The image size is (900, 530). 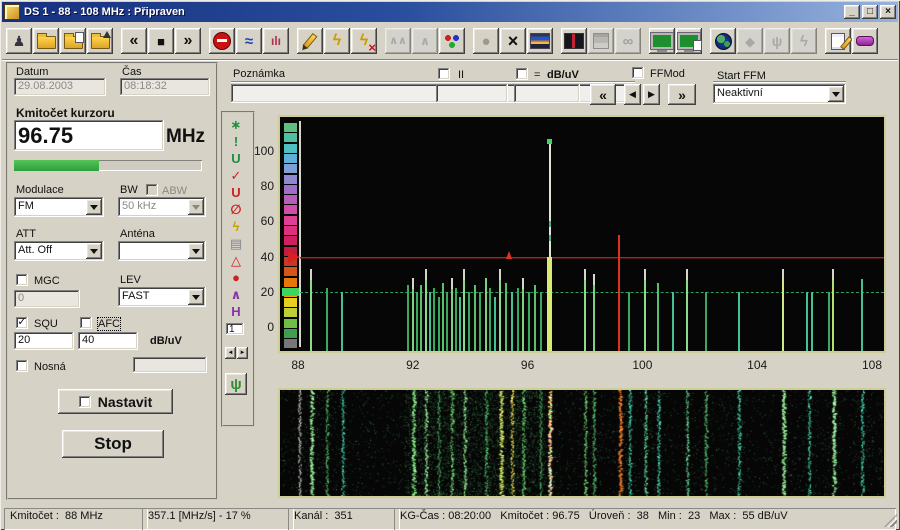 What do you see at coordinates (723, 41) in the screenshot?
I see `globe-button` at bounding box center [723, 41].